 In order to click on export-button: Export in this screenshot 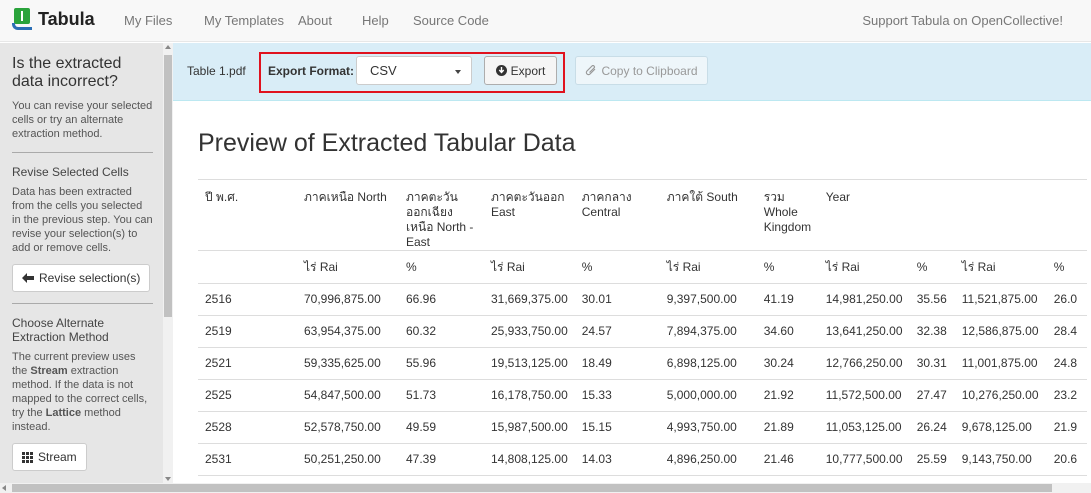, I will do `click(520, 70)`.